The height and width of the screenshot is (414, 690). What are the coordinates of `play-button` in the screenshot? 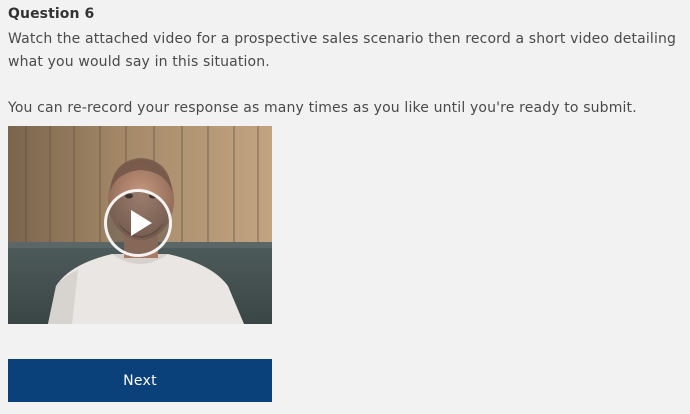 It's located at (138, 223).